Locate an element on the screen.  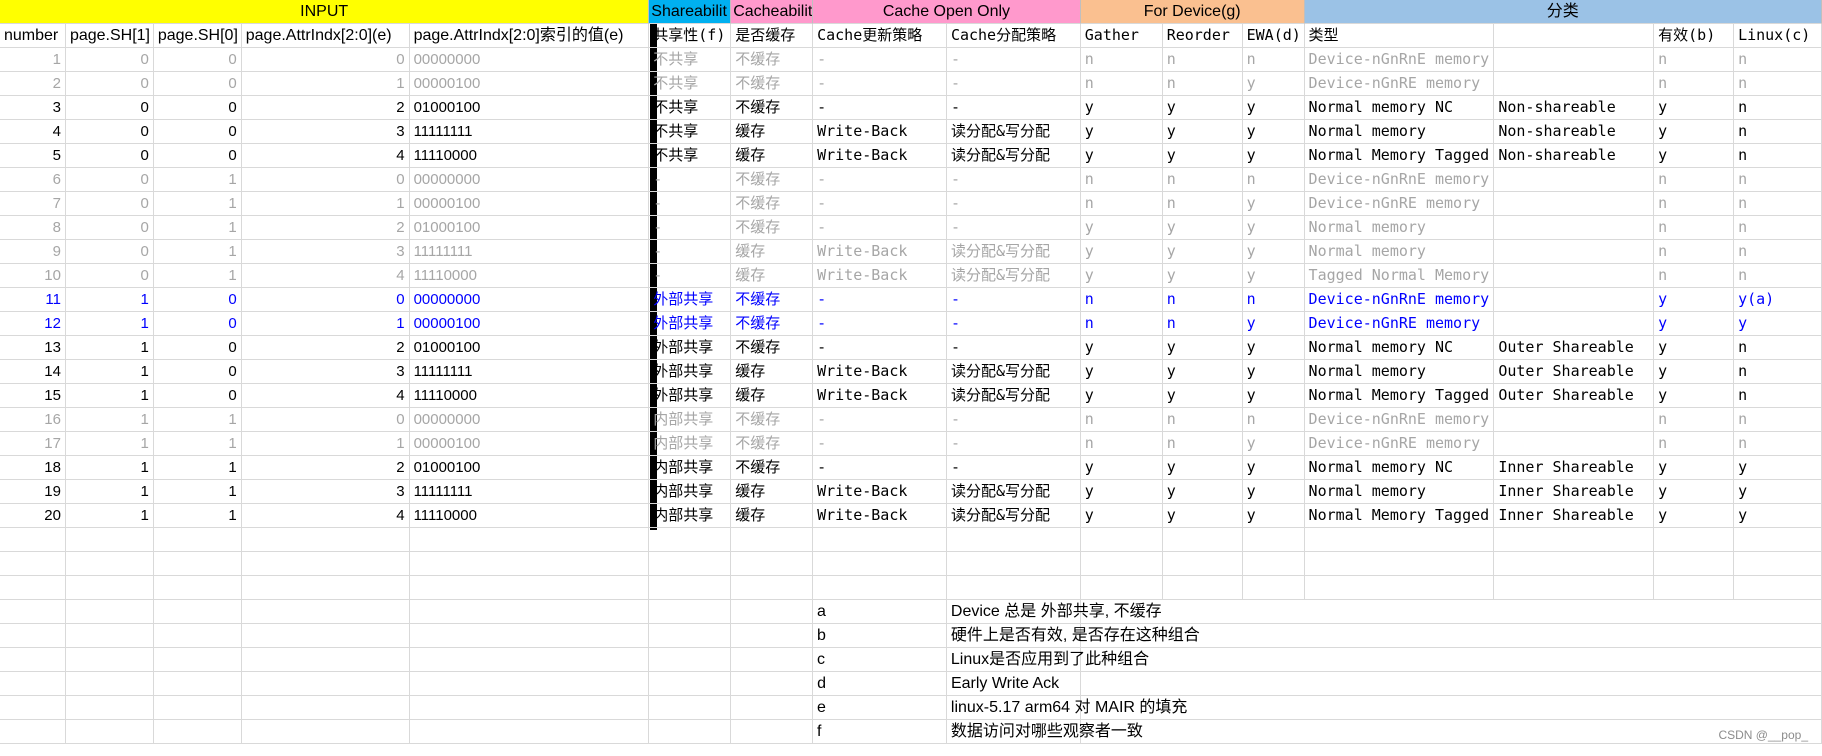
table-cell: 11 is located at coordinates (33, 300).